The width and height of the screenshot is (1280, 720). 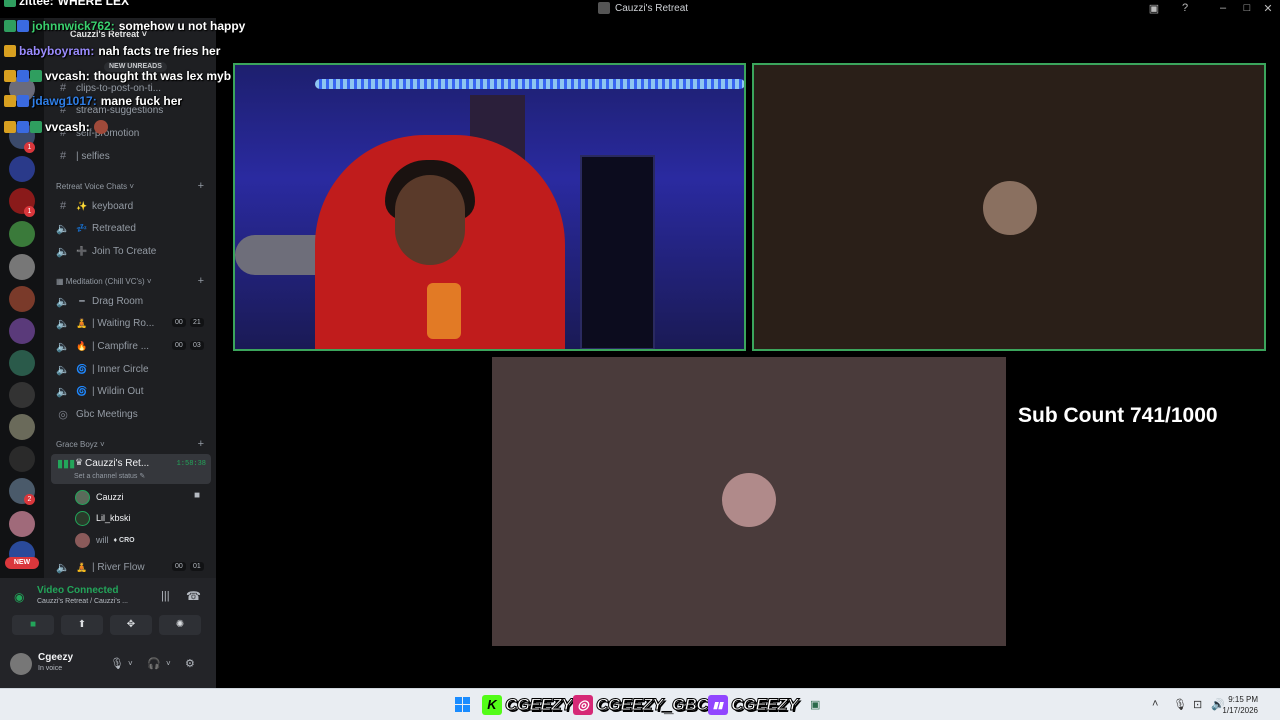 I want to click on unread-badge: 2, so click(x=29, y=499).